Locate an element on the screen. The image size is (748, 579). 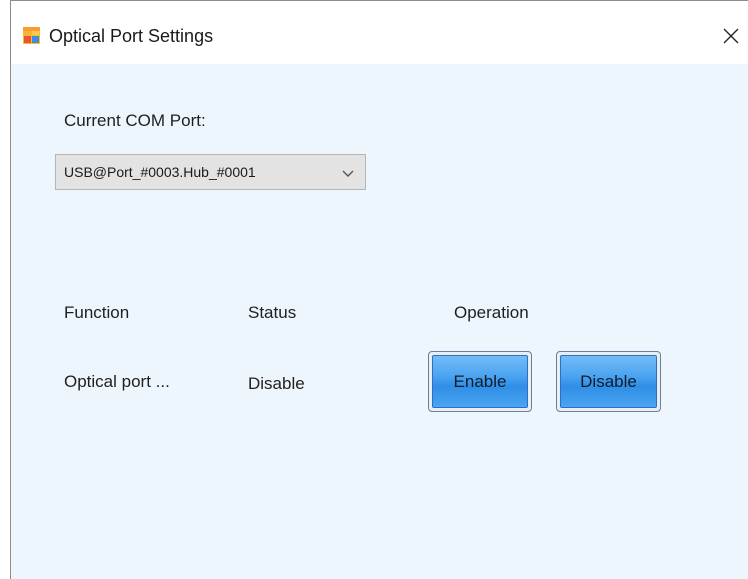
chevron-down-icon is located at coordinates (348, 173).